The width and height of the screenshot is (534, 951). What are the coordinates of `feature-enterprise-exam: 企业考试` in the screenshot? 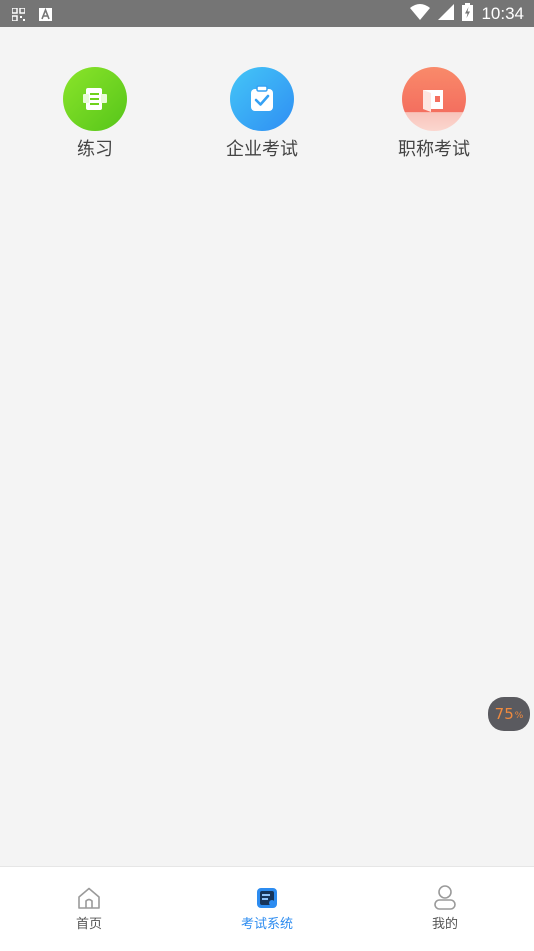 It's located at (262, 114).